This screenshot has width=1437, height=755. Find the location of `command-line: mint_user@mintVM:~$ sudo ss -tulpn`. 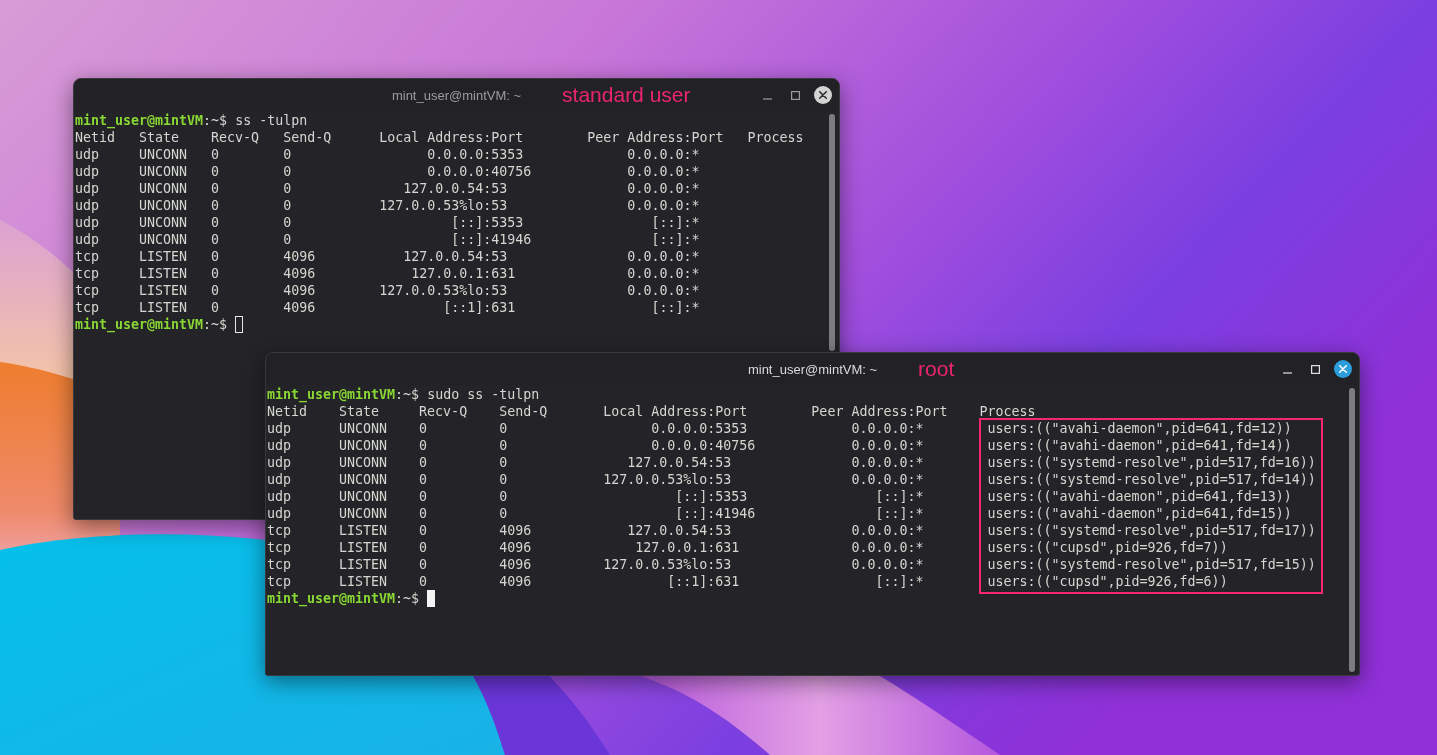

command-line: mint_user@mintVM:~$ sudo ss -tulpn is located at coordinates (404, 394).